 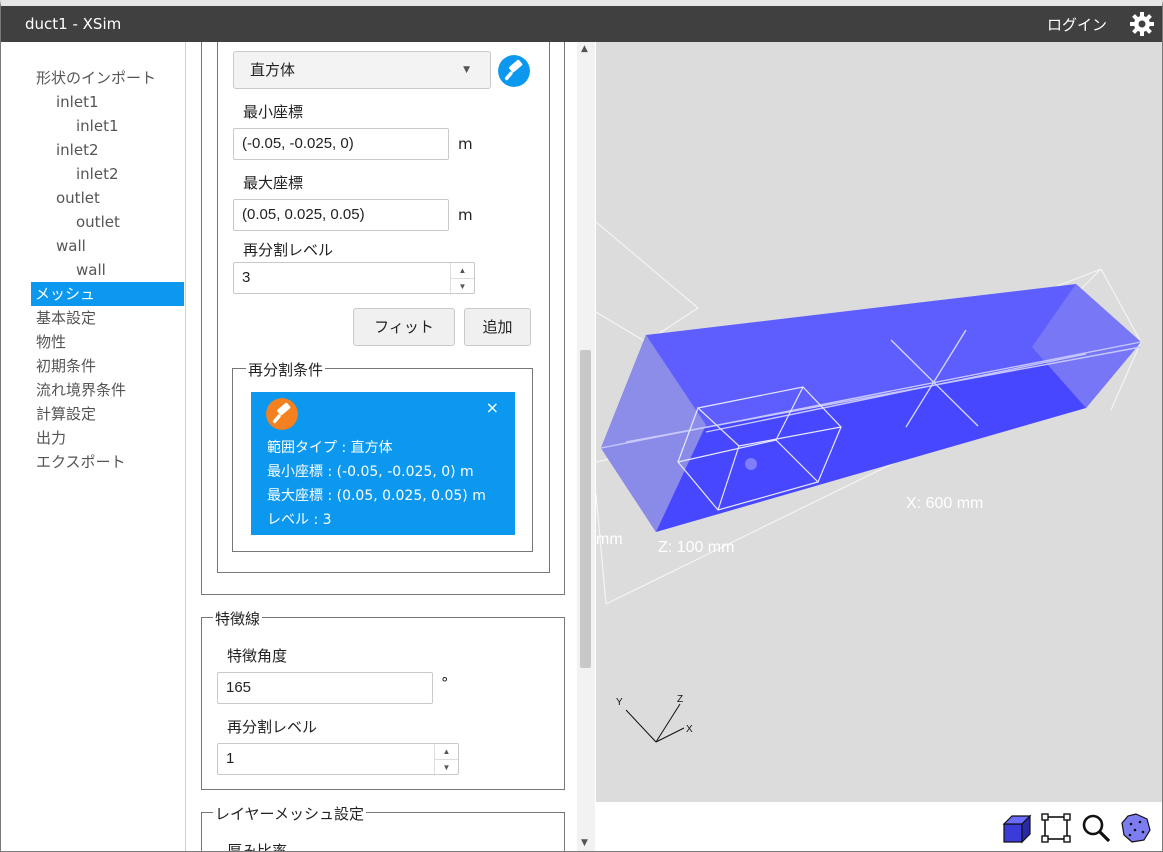 What do you see at coordinates (354, 278) in the screenshot?
I see `refinement-level-stepper: 3 ▲ ▼` at bounding box center [354, 278].